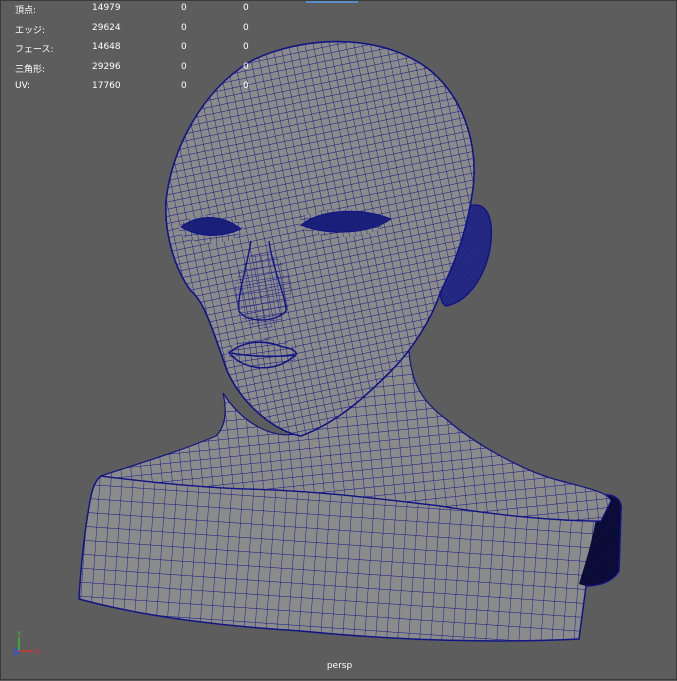 The width and height of the screenshot is (677, 681). What do you see at coordinates (339, 666) in the screenshot?
I see `camera-name-label: persp` at bounding box center [339, 666].